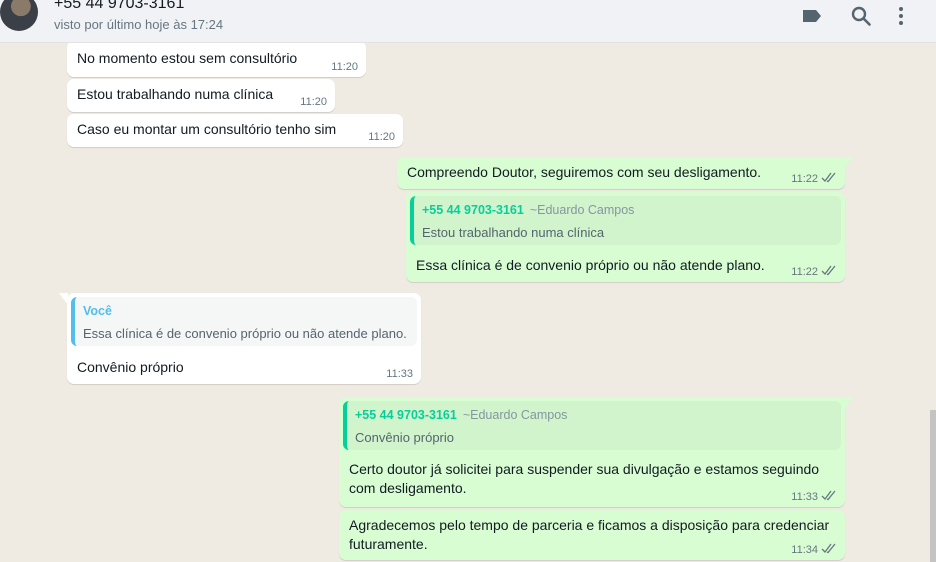  Describe the element at coordinates (861, 16) in the screenshot. I see `search-icon` at that location.